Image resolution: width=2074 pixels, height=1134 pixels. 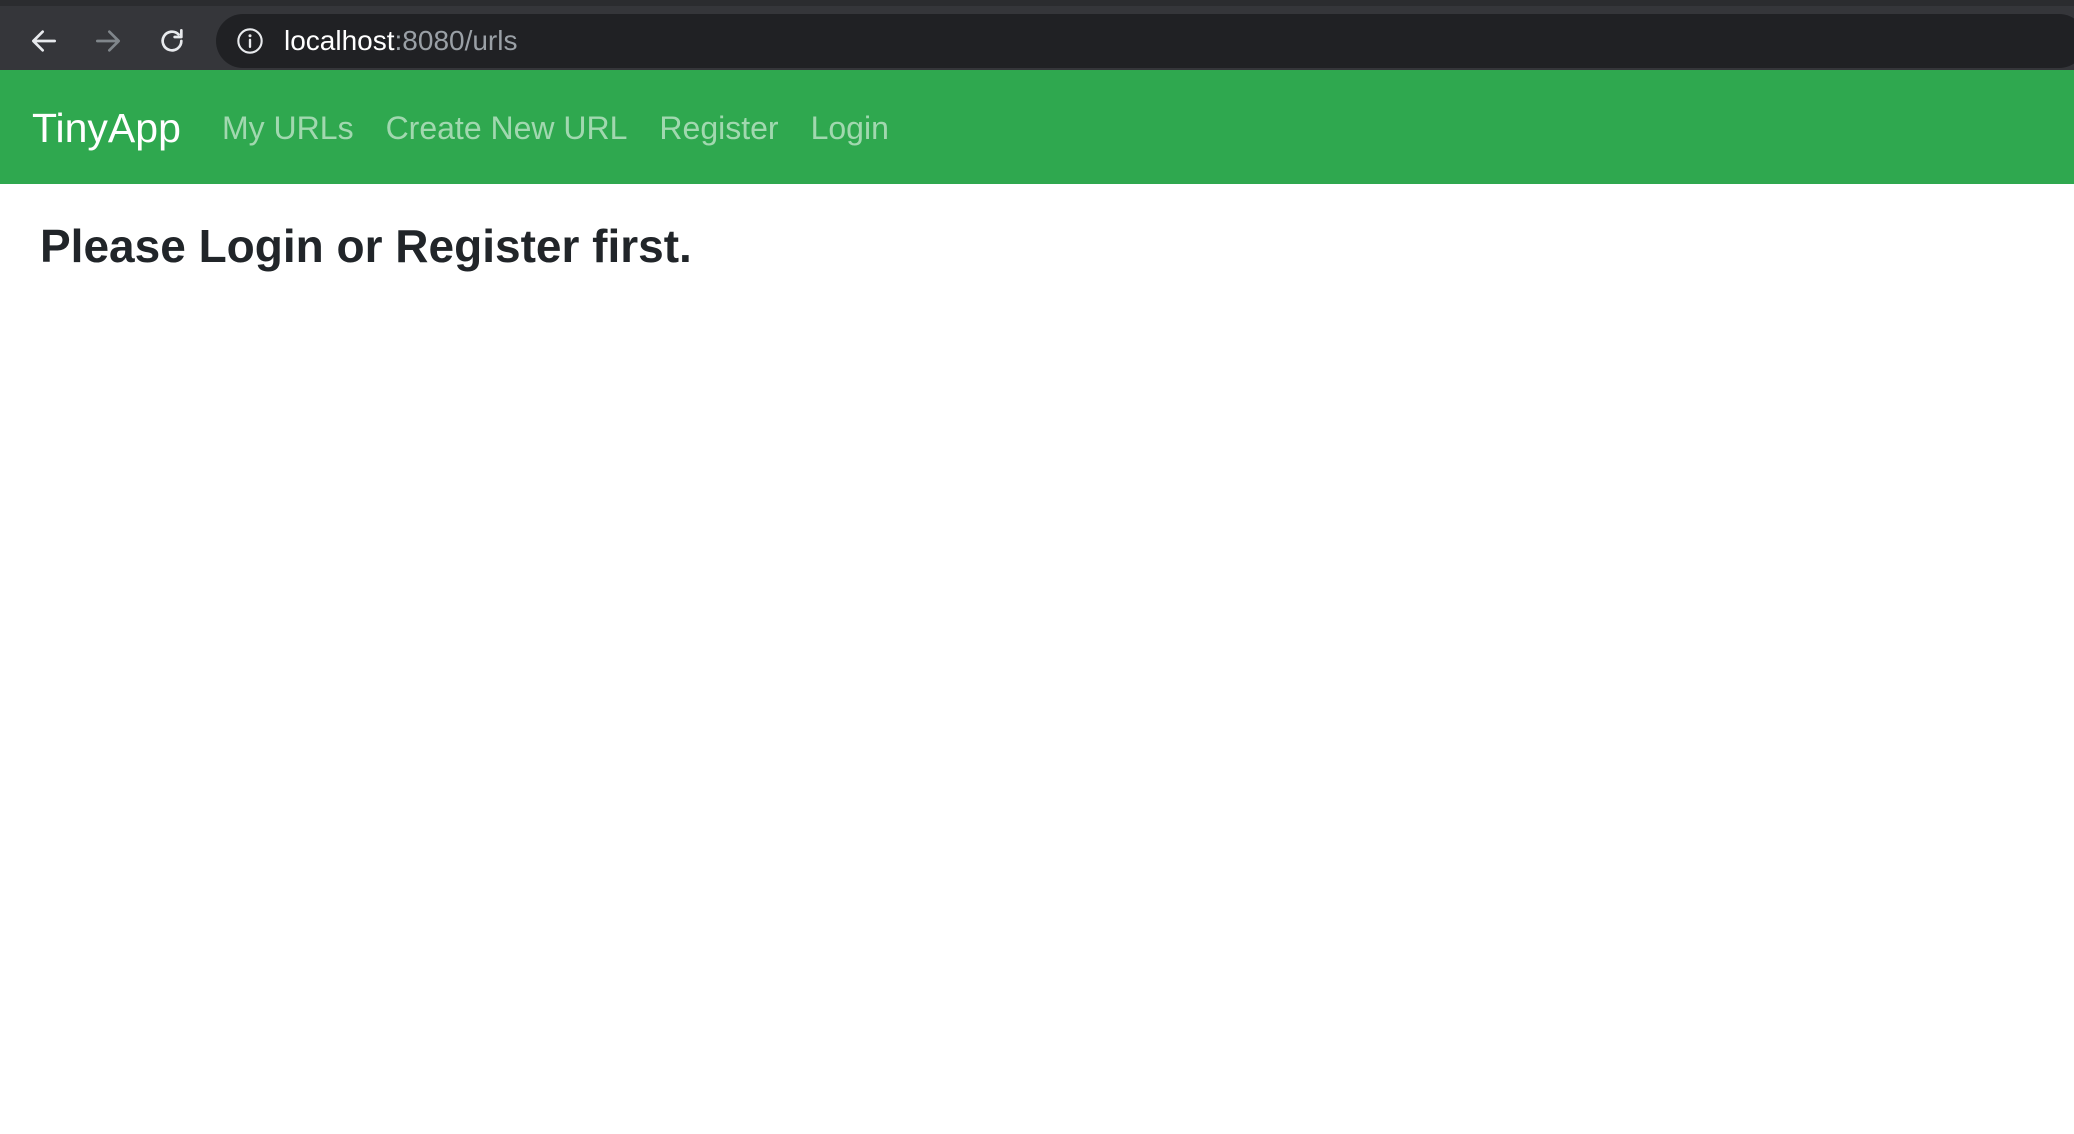 I want to click on nav-link-login: Login, so click(x=850, y=128).